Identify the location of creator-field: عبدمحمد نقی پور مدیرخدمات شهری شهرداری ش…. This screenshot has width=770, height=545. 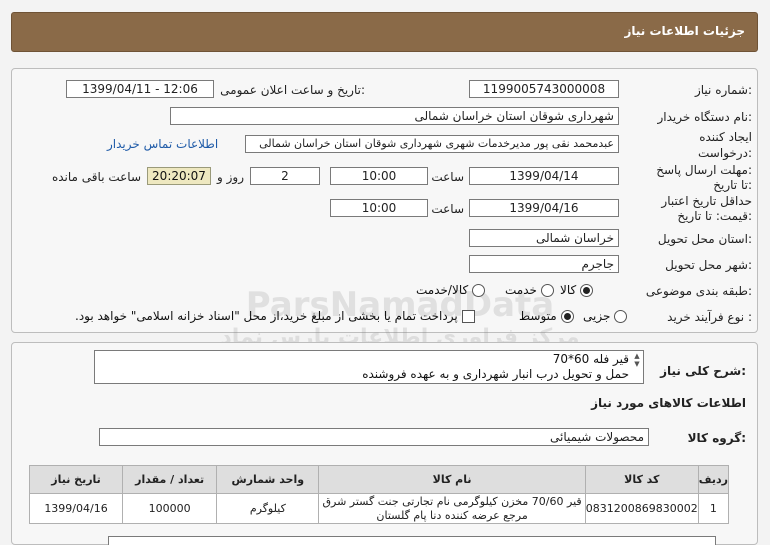
(432, 144).